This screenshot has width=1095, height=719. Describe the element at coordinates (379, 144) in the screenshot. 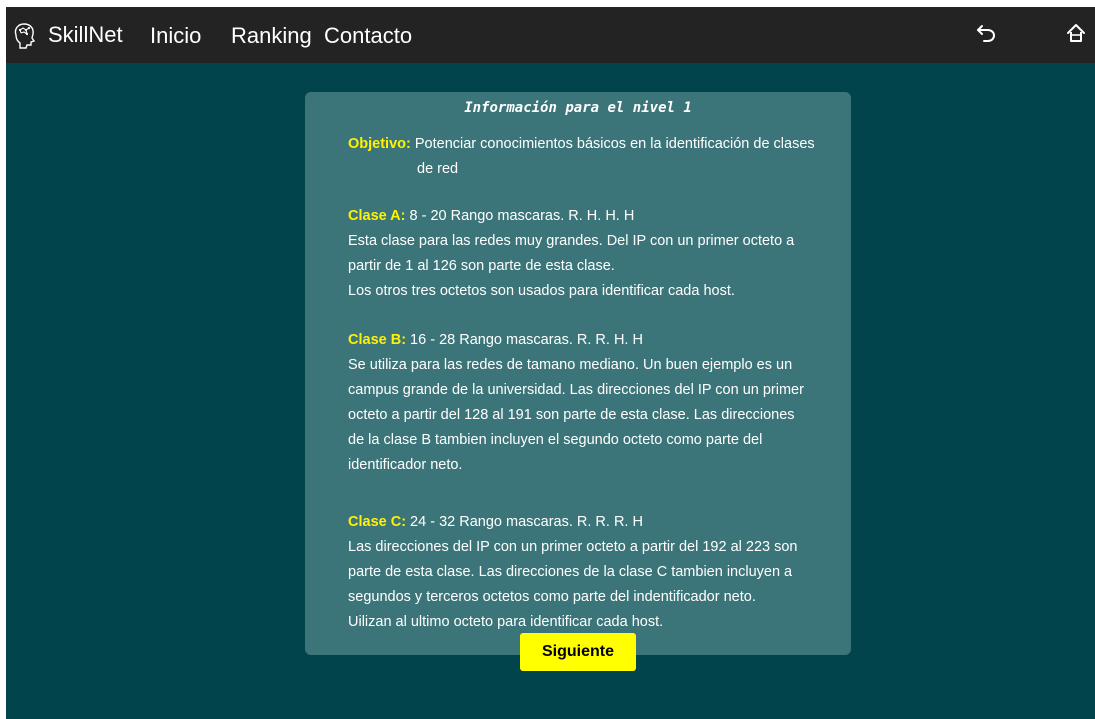

I see `objetivo-label: Objetivo:` at that location.